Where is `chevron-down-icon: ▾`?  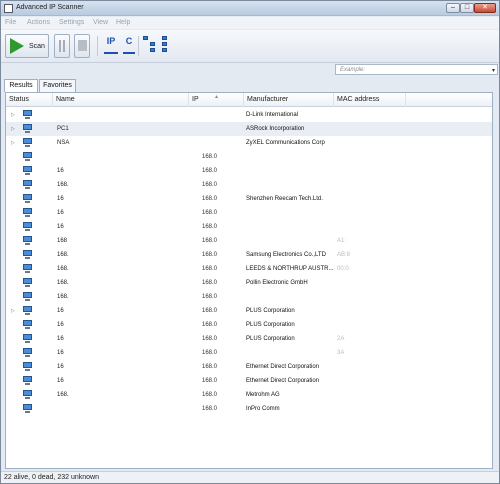 chevron-down-icon: ▾ is located at coordinates (493, 71).